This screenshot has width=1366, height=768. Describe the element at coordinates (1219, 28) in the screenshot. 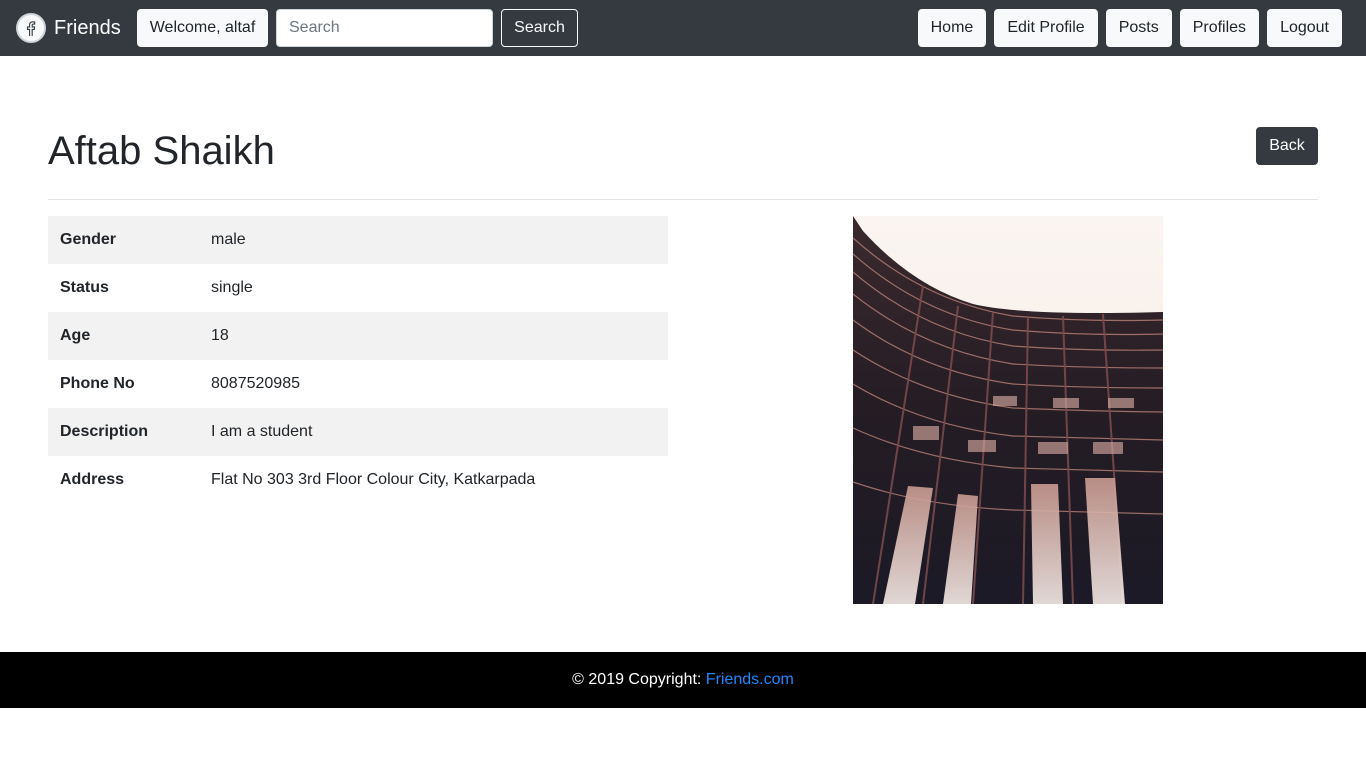

I see `nav-profiles-button: Profiles` at that location.